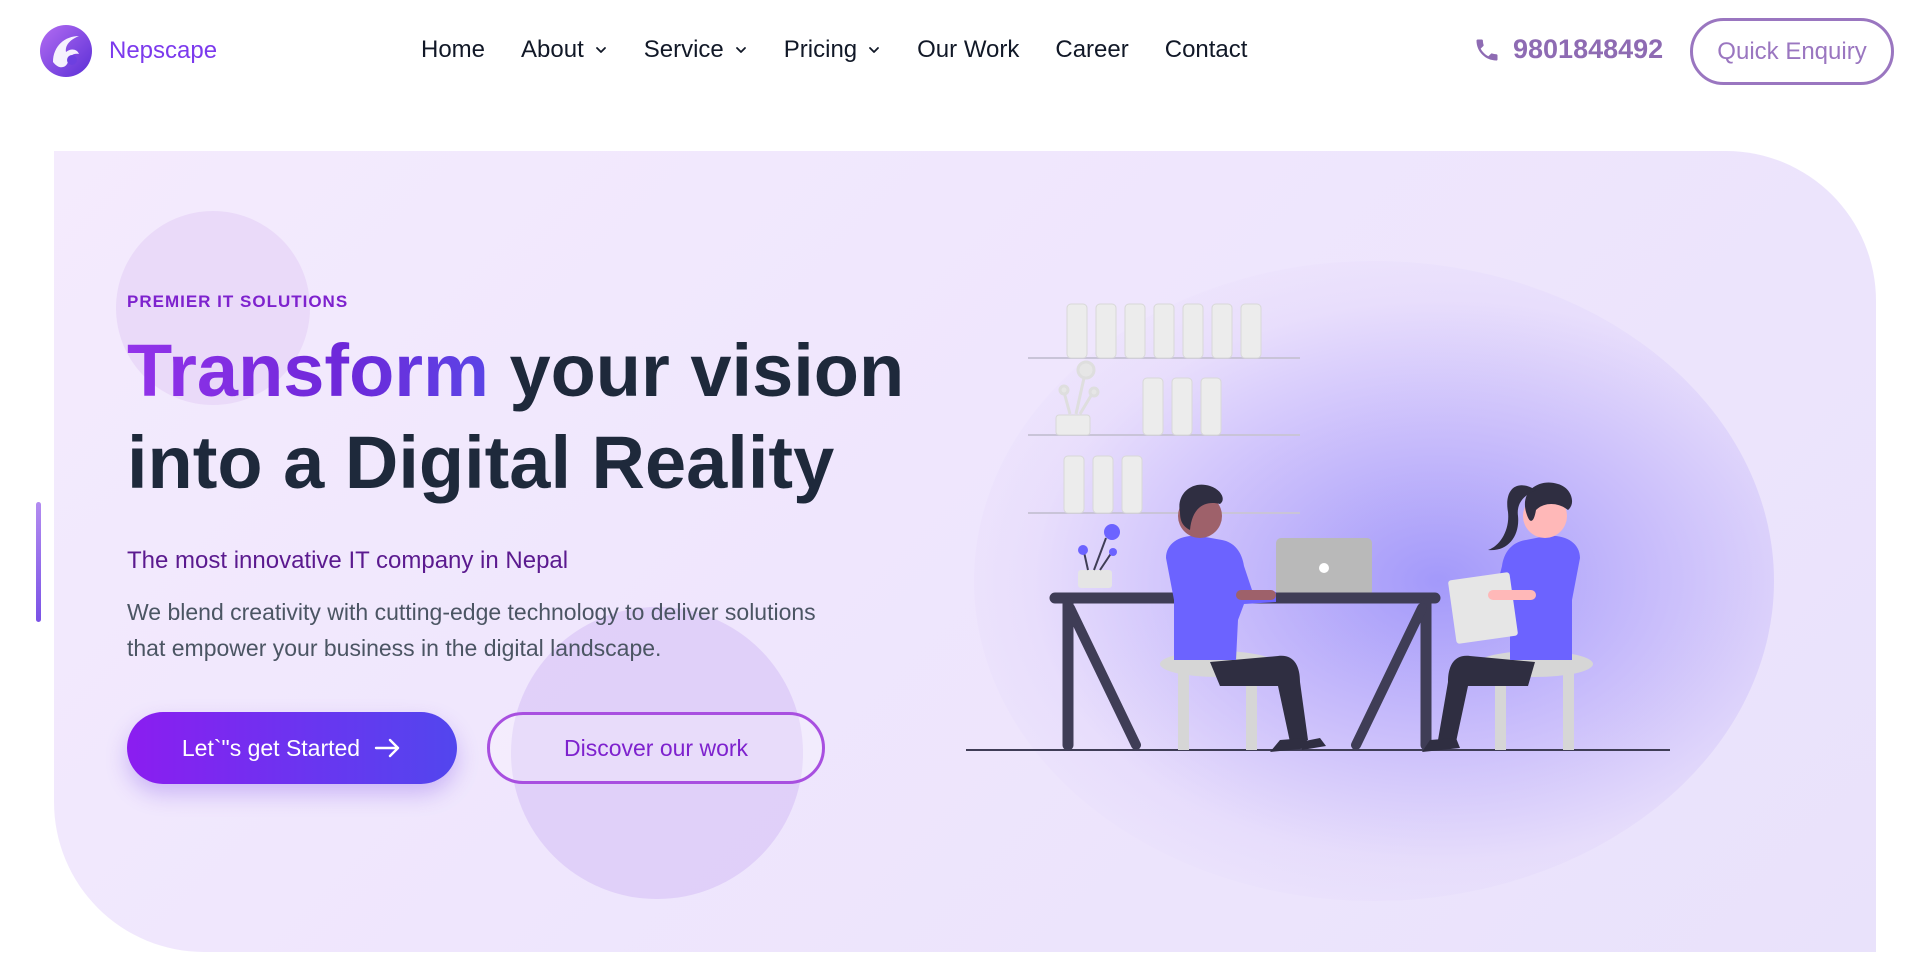  I want to click on desk-plant, so click(1099, 556).